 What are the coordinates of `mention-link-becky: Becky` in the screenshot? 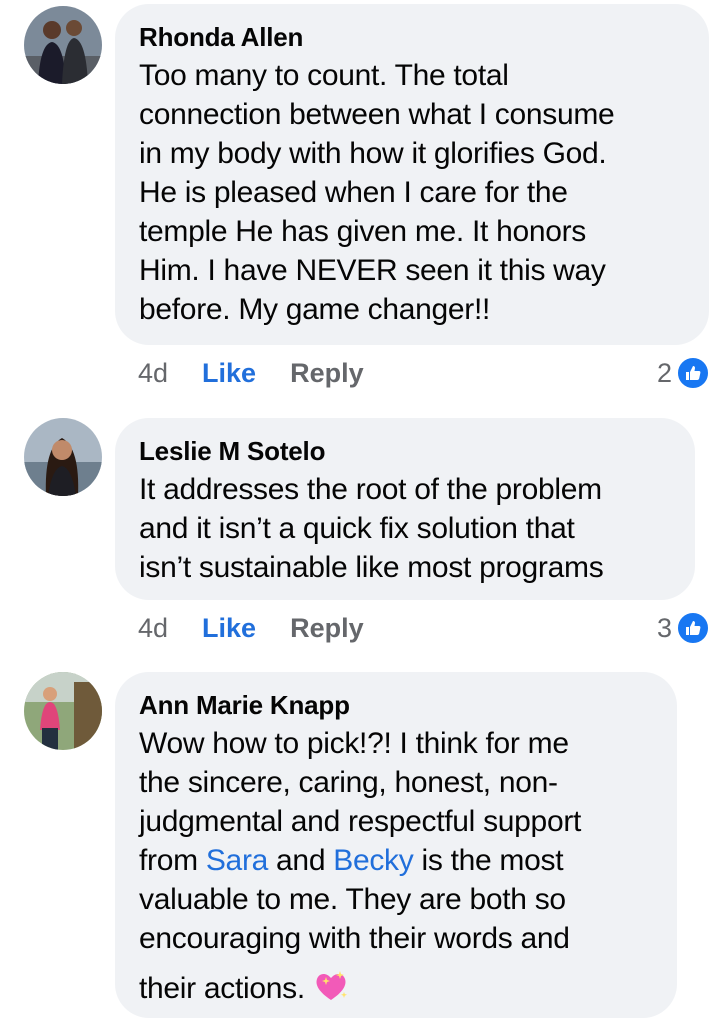 It's located at (373, 860).